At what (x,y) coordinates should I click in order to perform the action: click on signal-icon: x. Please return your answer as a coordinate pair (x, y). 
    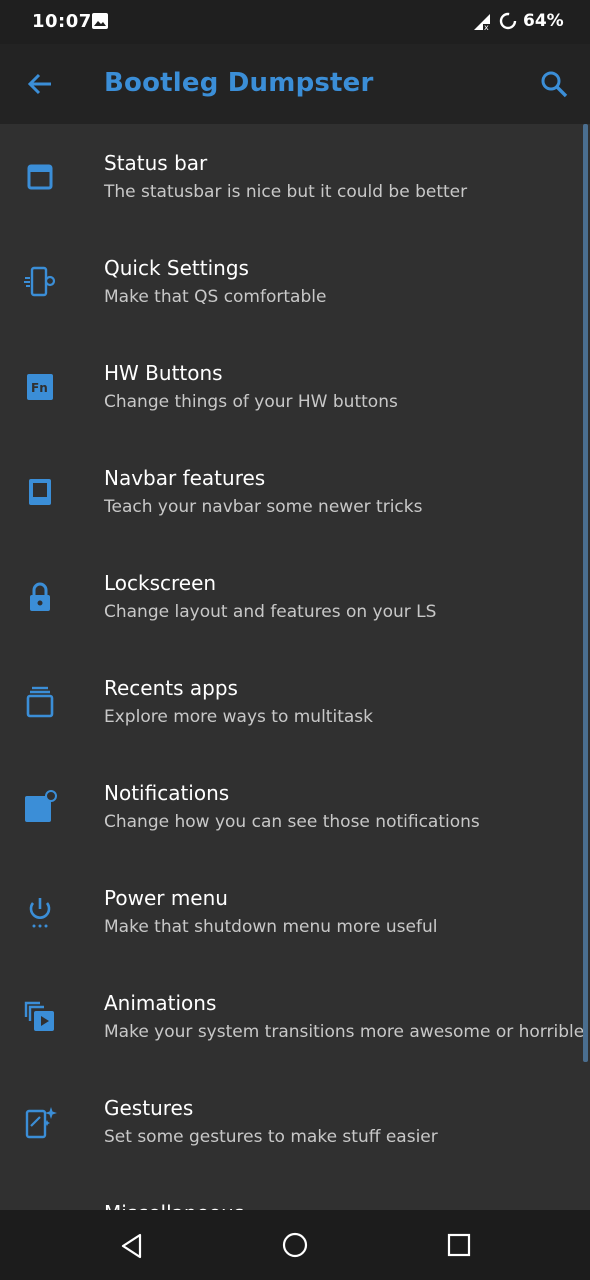
    Looking at the image, I should click on (482, 22).